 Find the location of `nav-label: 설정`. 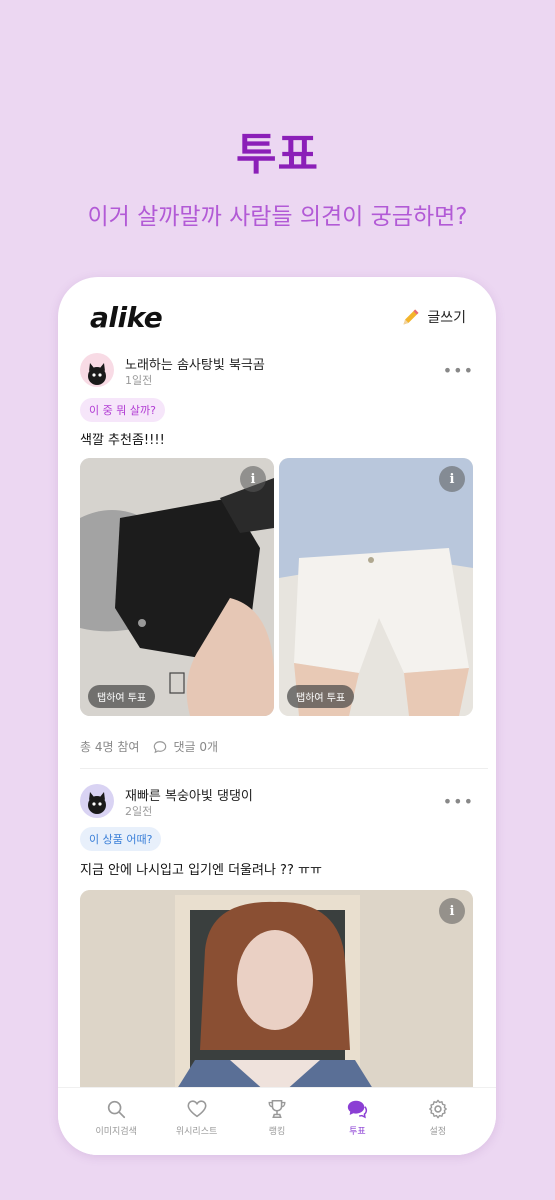

nav-label: 설정 is located at coordinates (438, 1132).